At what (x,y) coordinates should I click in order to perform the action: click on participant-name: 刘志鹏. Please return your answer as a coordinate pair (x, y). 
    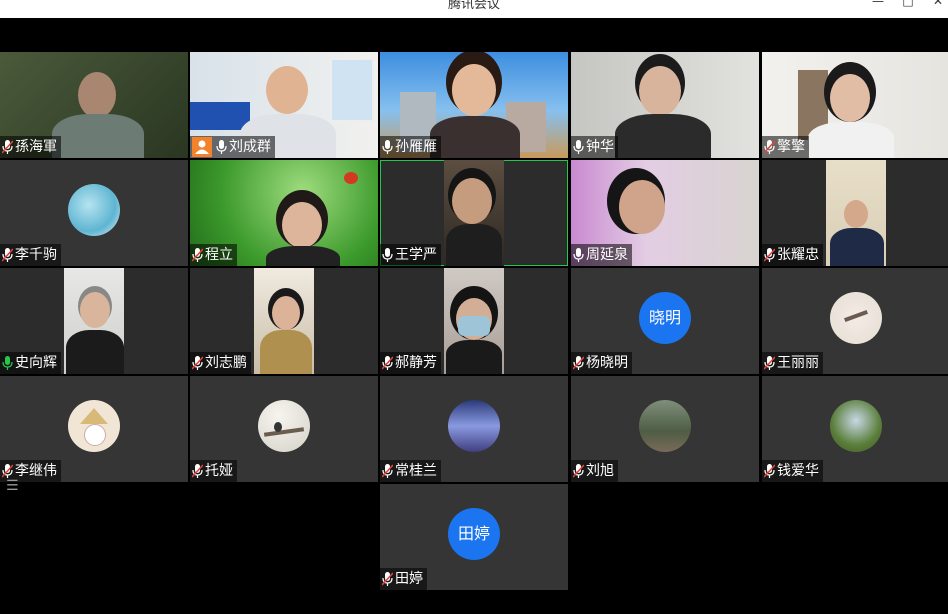
    Looking at the image, I should click on (226, 363).